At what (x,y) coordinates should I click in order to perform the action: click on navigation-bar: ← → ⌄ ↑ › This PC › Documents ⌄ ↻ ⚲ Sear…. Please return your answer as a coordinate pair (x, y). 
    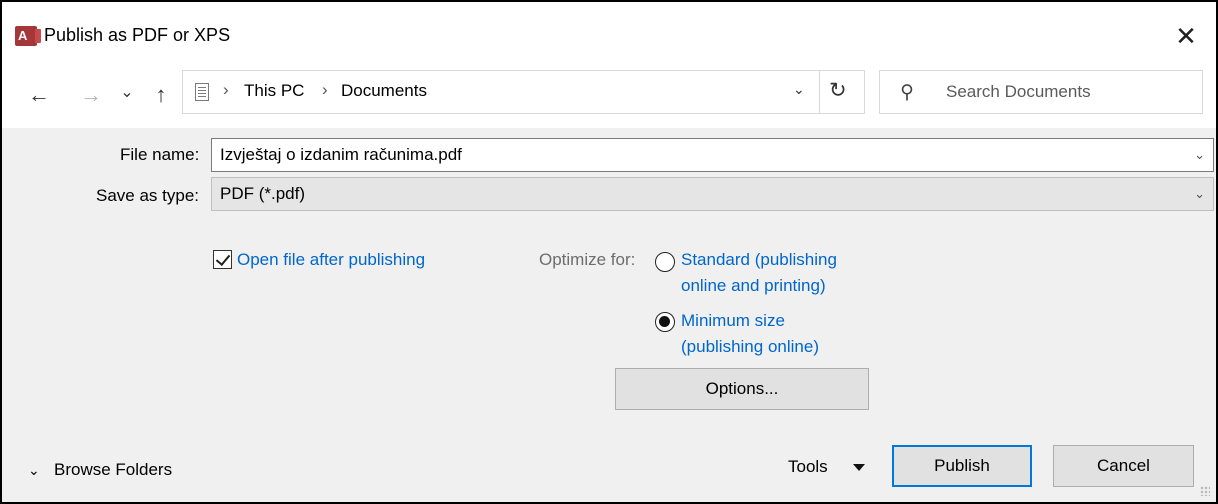
    Looking at the image, I should click on (609, 98).